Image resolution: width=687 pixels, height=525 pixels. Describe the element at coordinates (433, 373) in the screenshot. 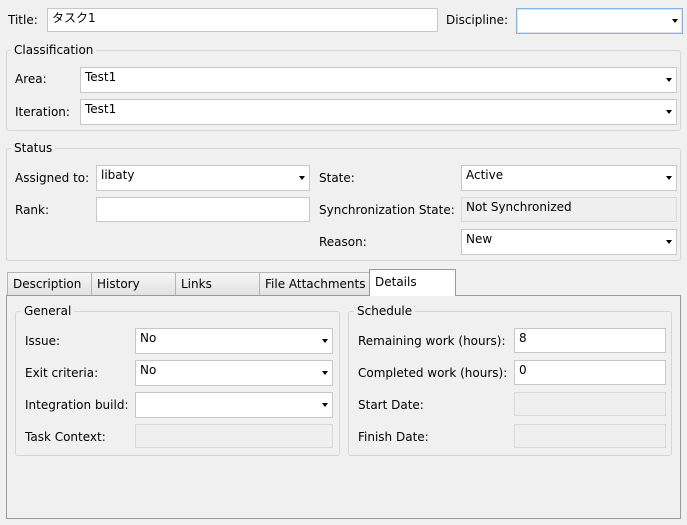

I see `completed-work-label: Completed work (hours):` at that location.